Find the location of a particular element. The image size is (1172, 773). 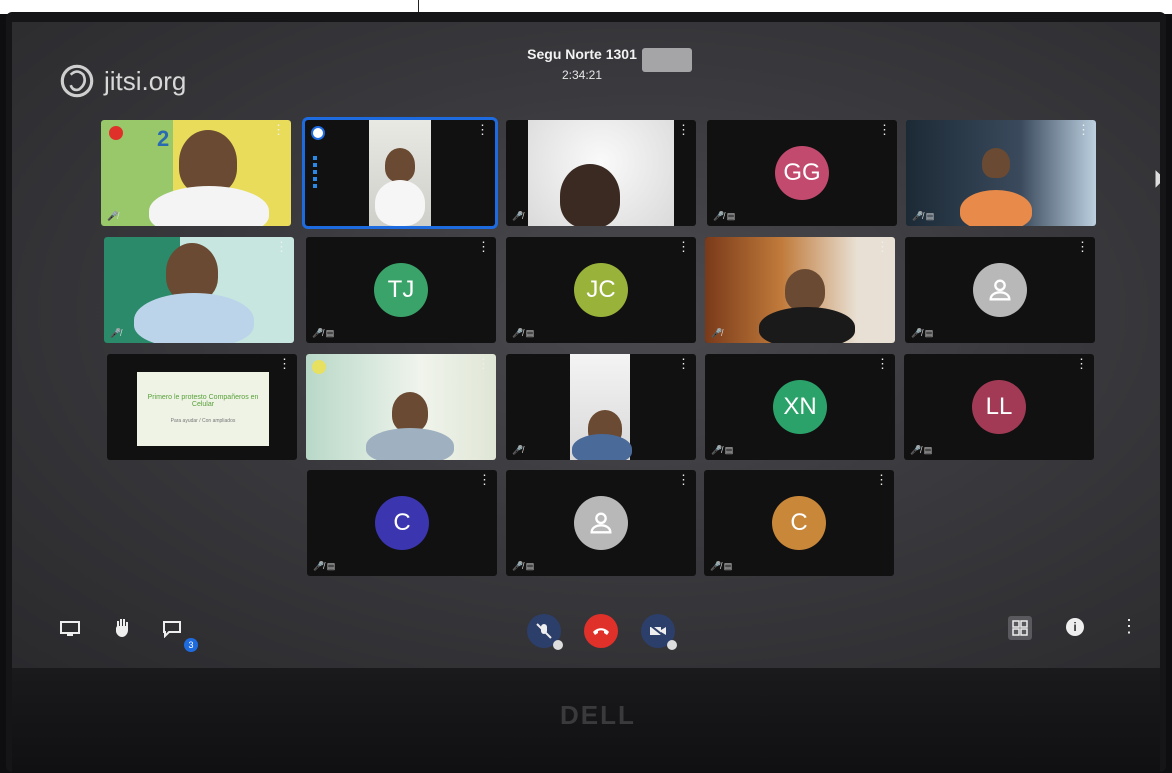

camera-muted-icon is located at coordinates (657, 631).